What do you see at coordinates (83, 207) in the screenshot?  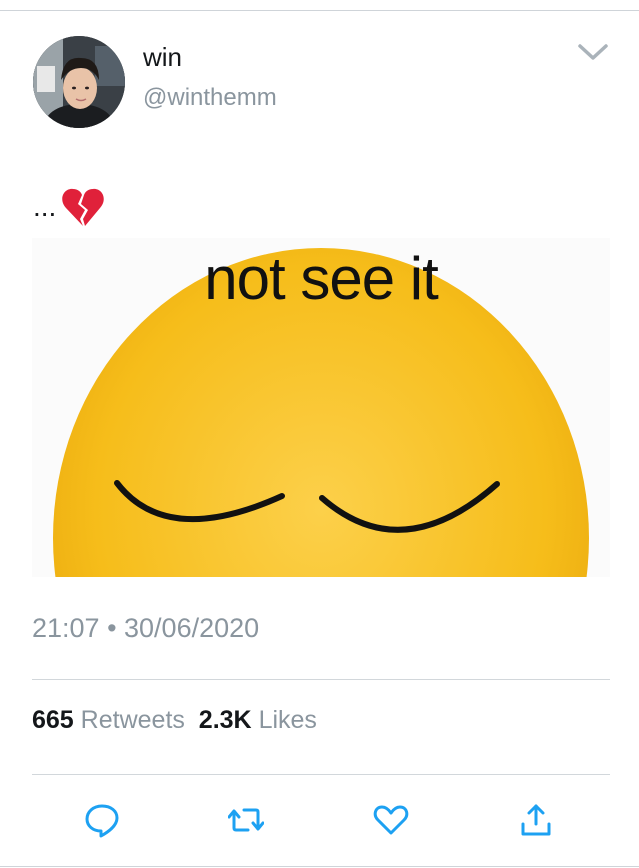 I see `broken-heart-icon` at bounding box center [83, 207].